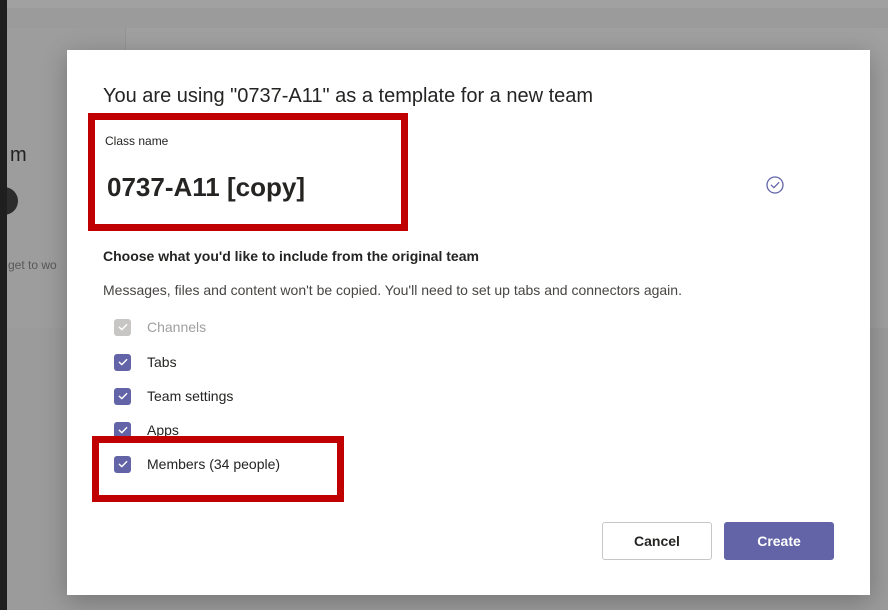  Describe the element at coordinates (218, 469) in the screenshot. I see `highlight-members` at that location.